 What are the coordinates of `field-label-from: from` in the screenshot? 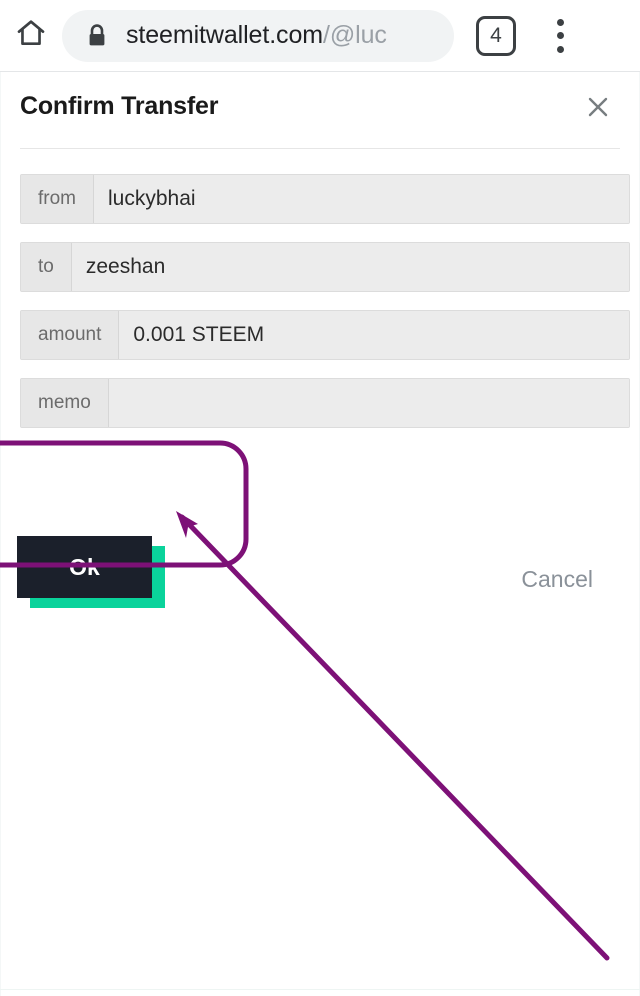 It's located at (57, 199).